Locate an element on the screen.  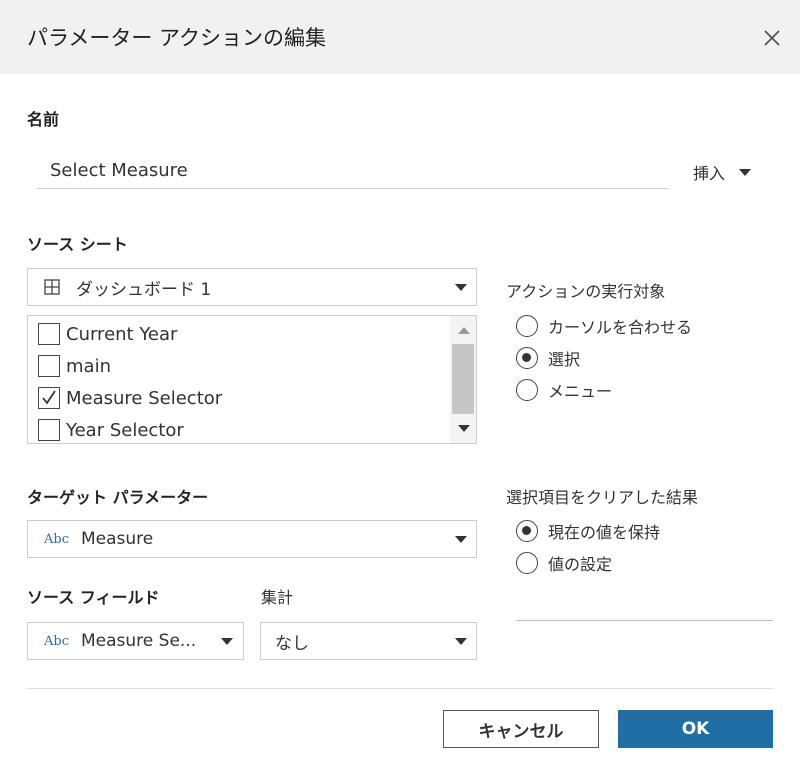
list-item-label: Year Selector is located at coordinates (125, 430).